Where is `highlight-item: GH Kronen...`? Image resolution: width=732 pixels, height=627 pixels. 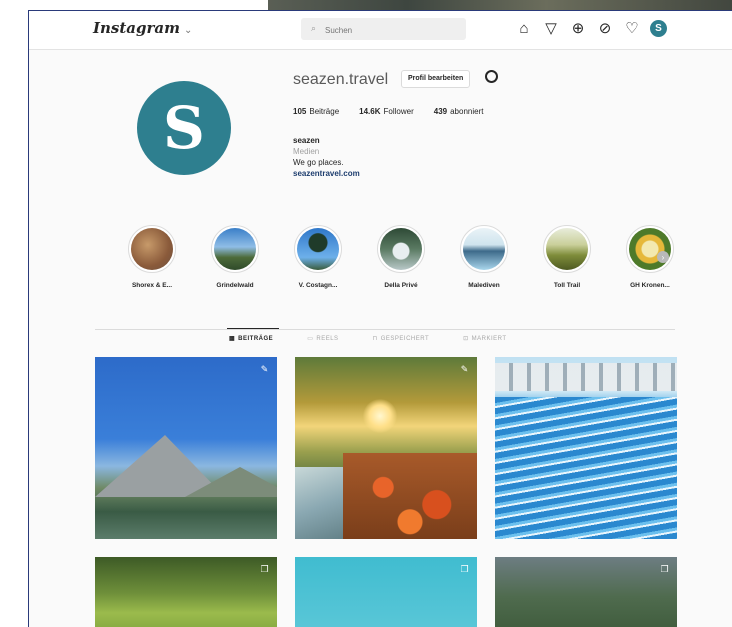 highlight-item: GH Kronen... is located at coordinates (650, 257).